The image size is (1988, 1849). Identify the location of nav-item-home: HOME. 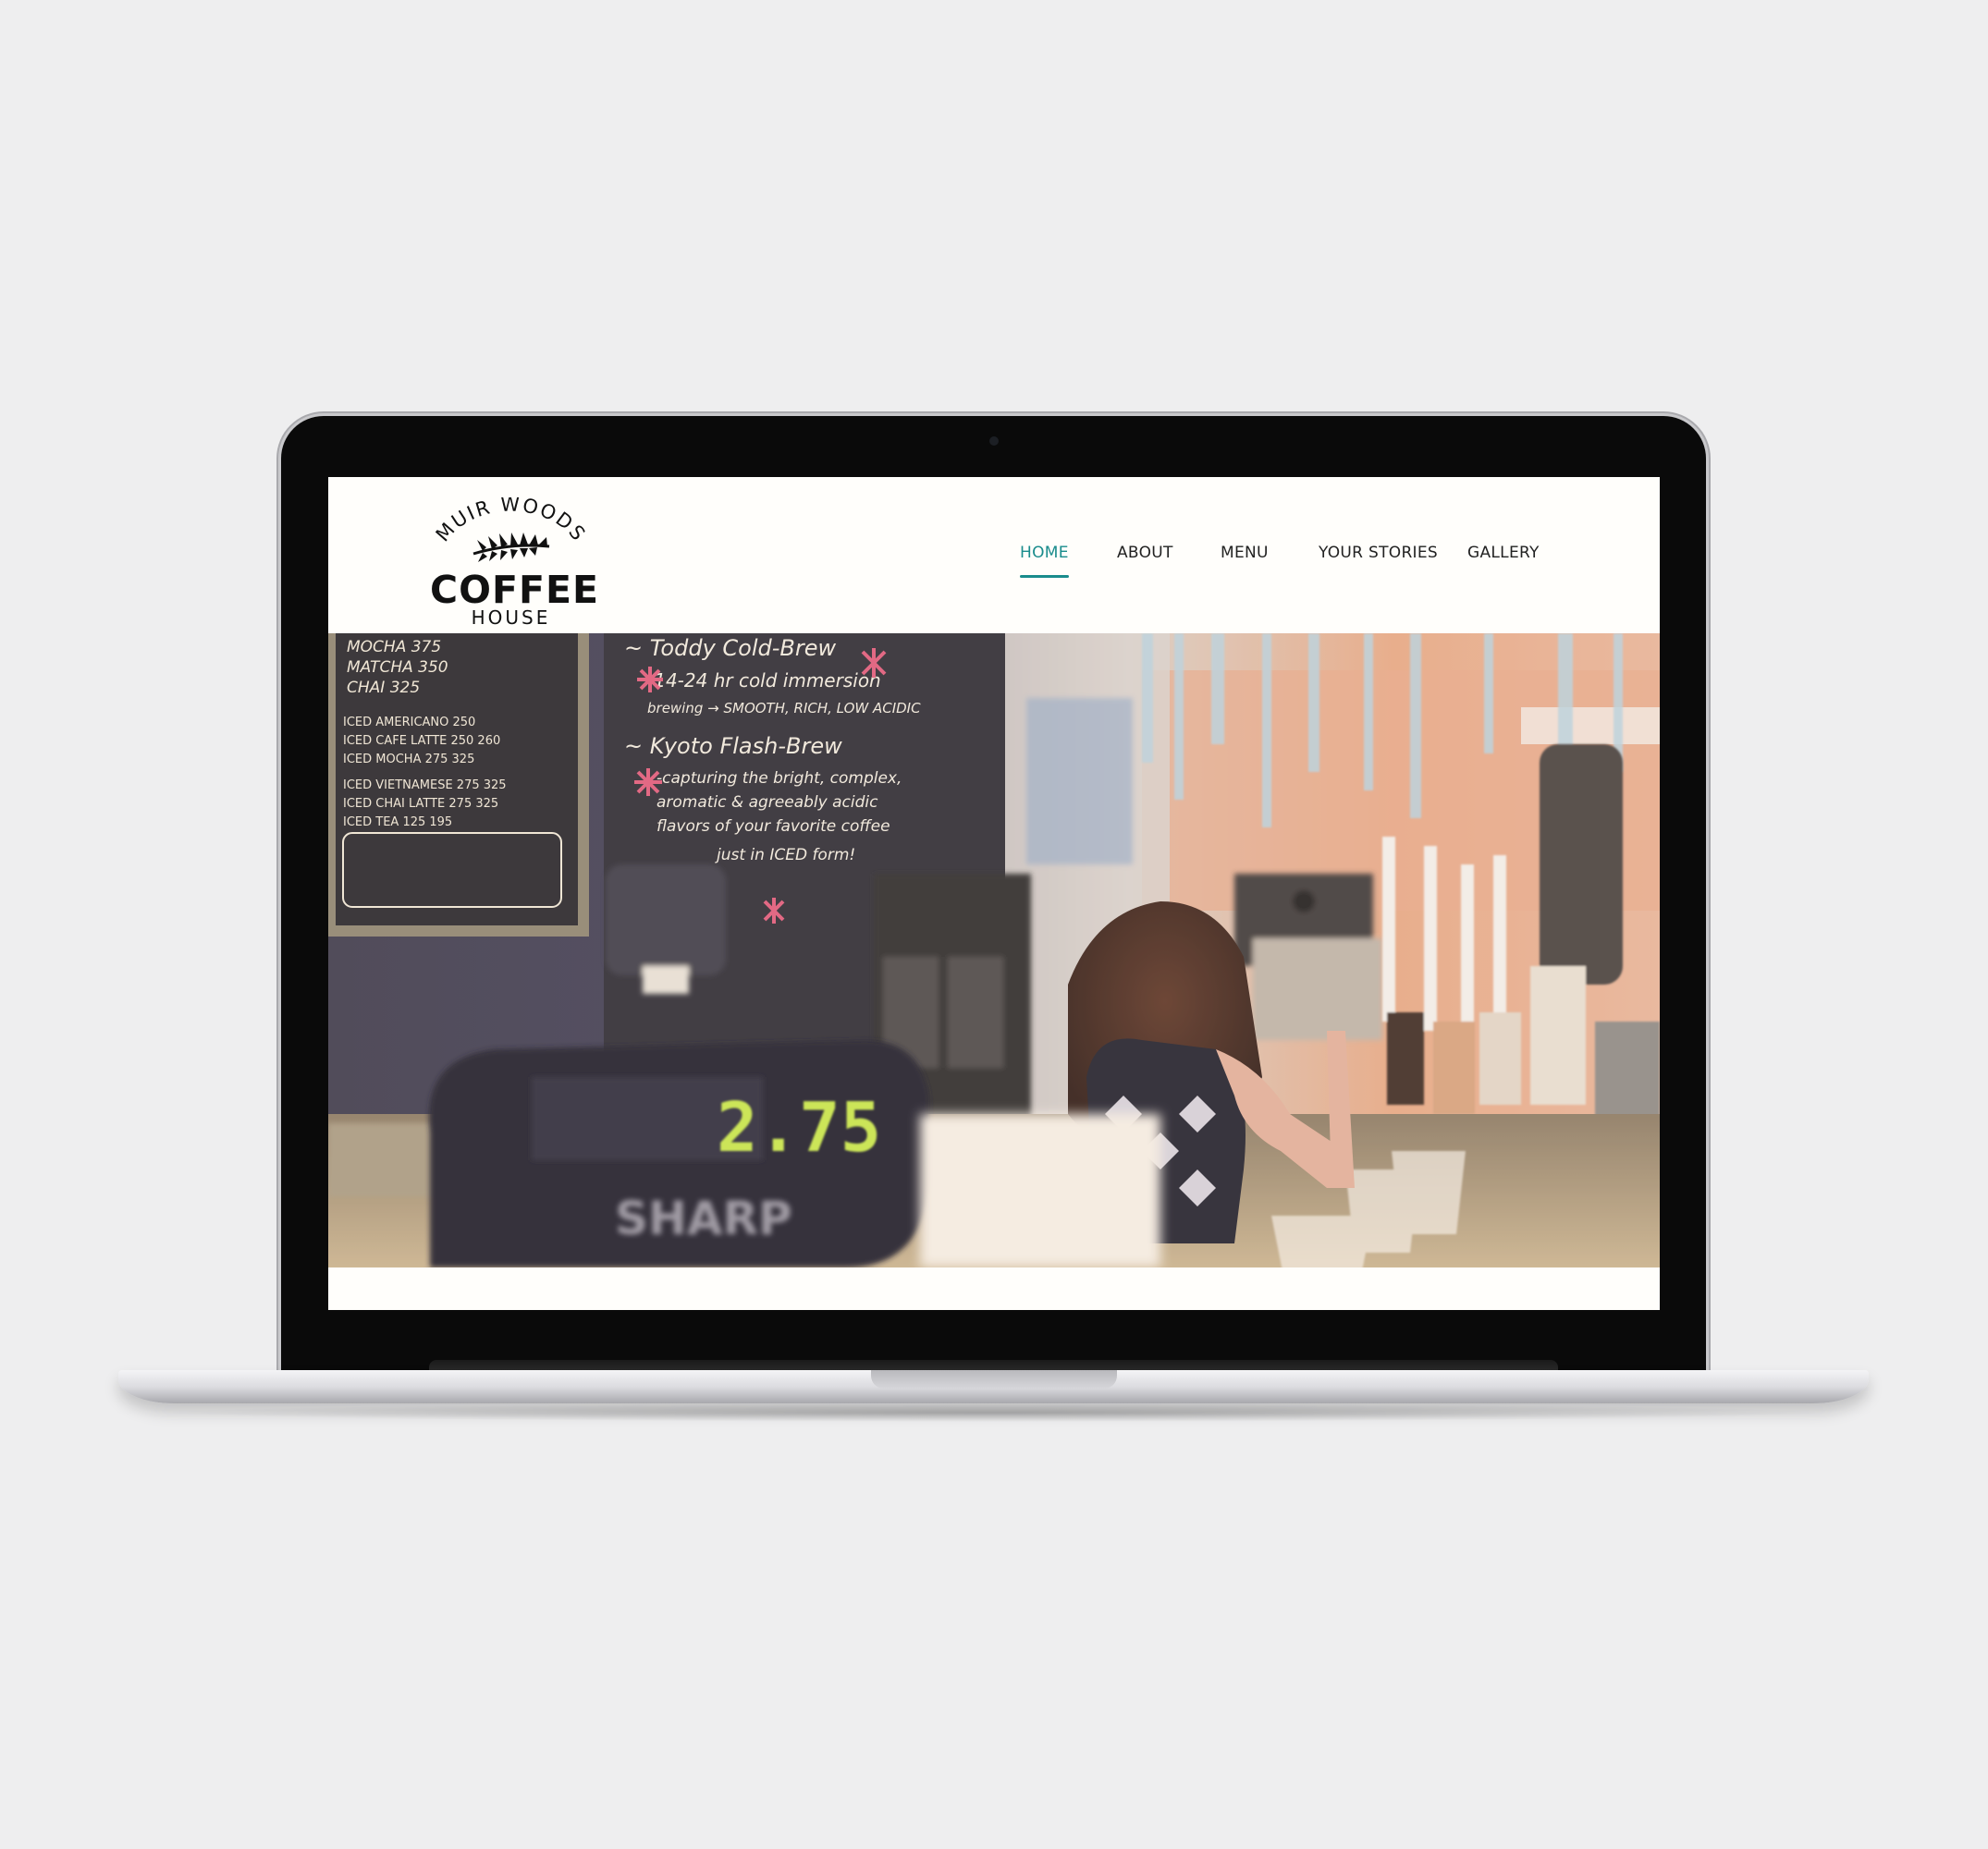
(1044, 571).